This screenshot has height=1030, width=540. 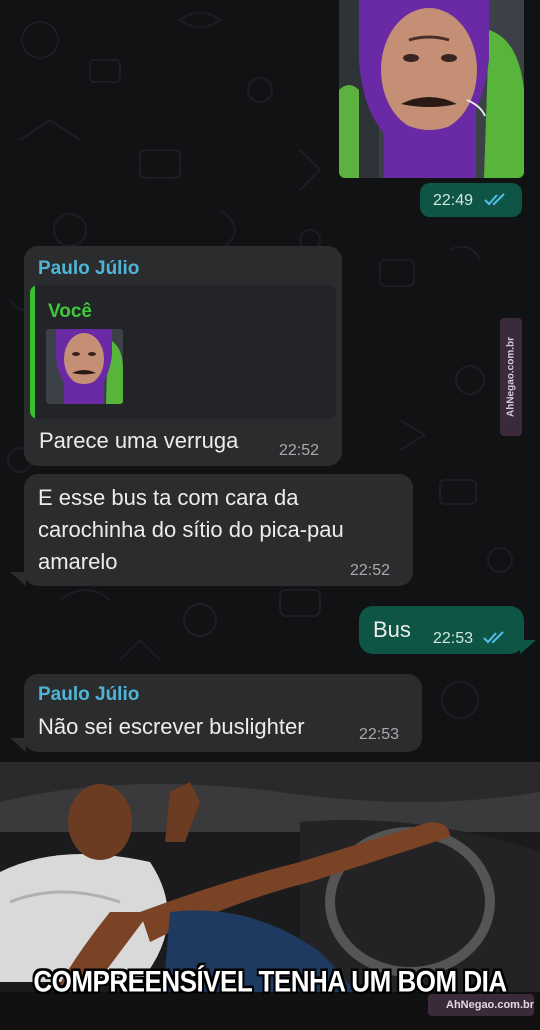 I want to click on outgoing-message: Bus 22:53, so click(x=441, y=630).